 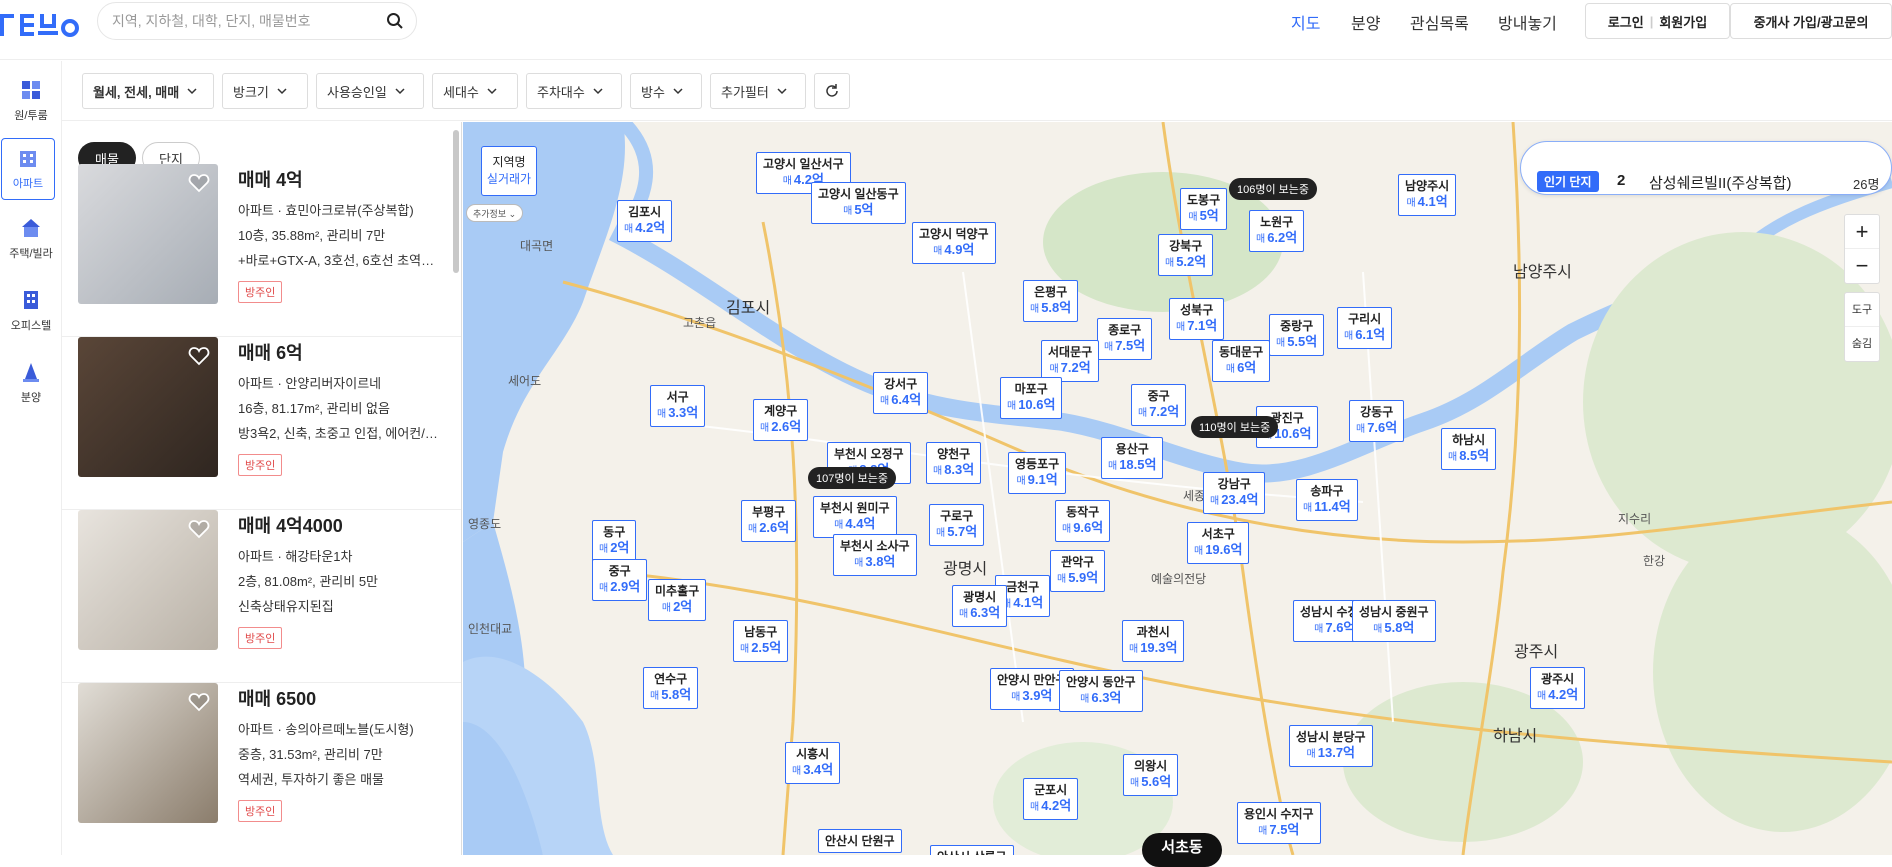 I want to click on region-price-marker: 광명시 매 6.3억, so click(x=980, y=606).